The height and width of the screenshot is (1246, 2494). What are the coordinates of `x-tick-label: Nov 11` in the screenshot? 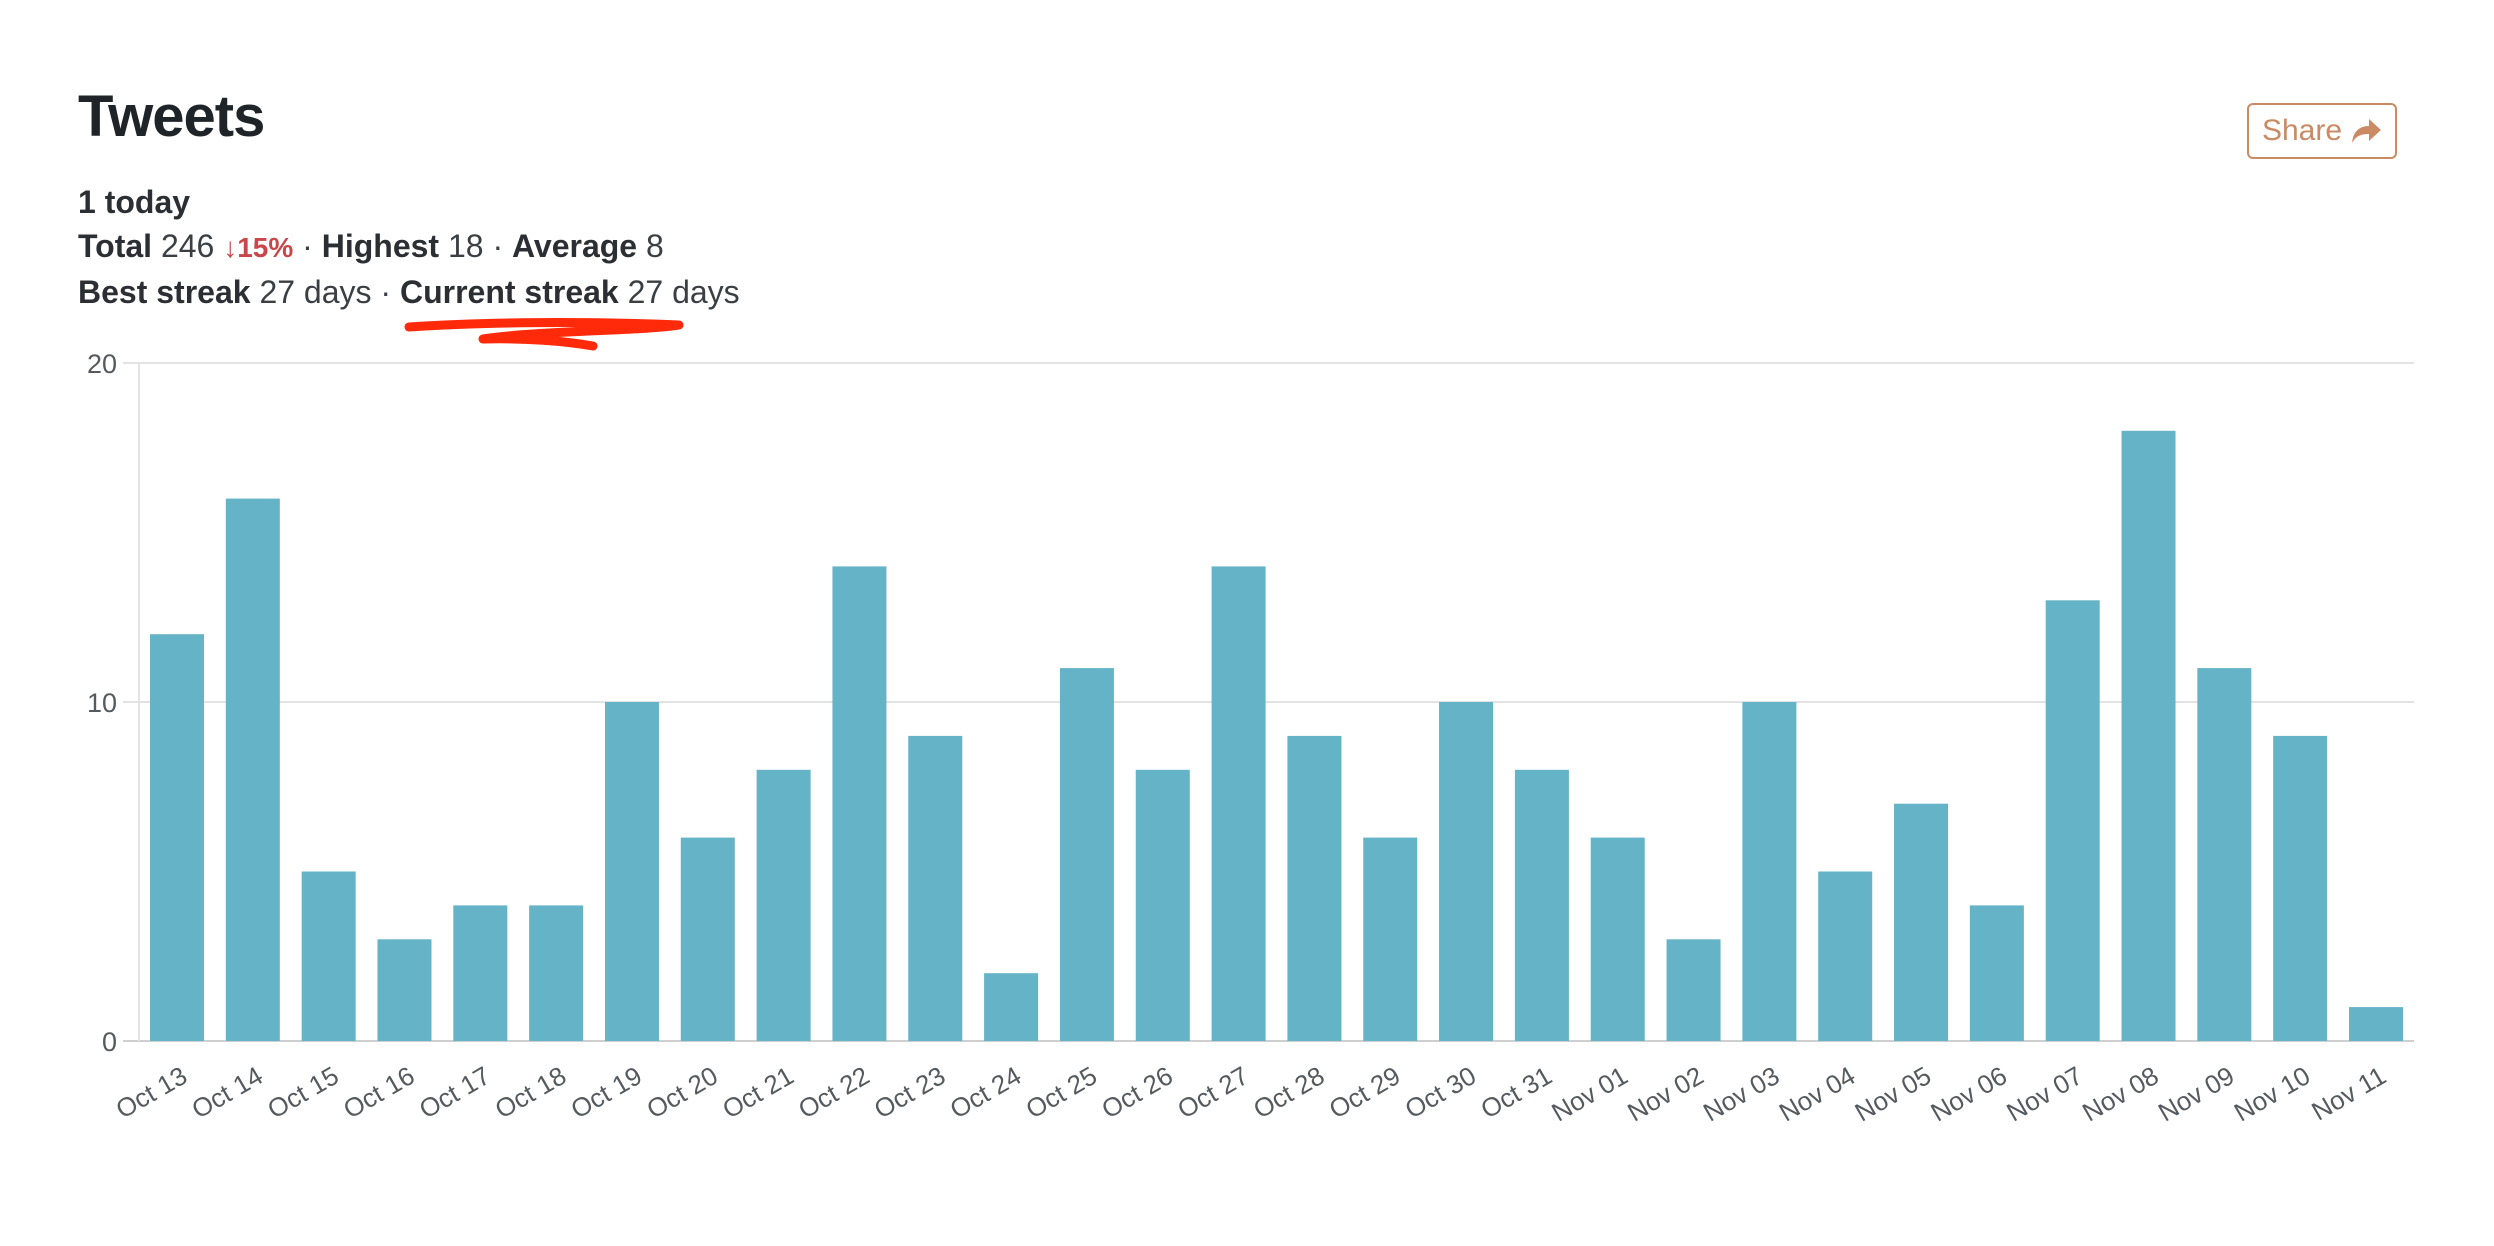 It's located at (2348, 1093).